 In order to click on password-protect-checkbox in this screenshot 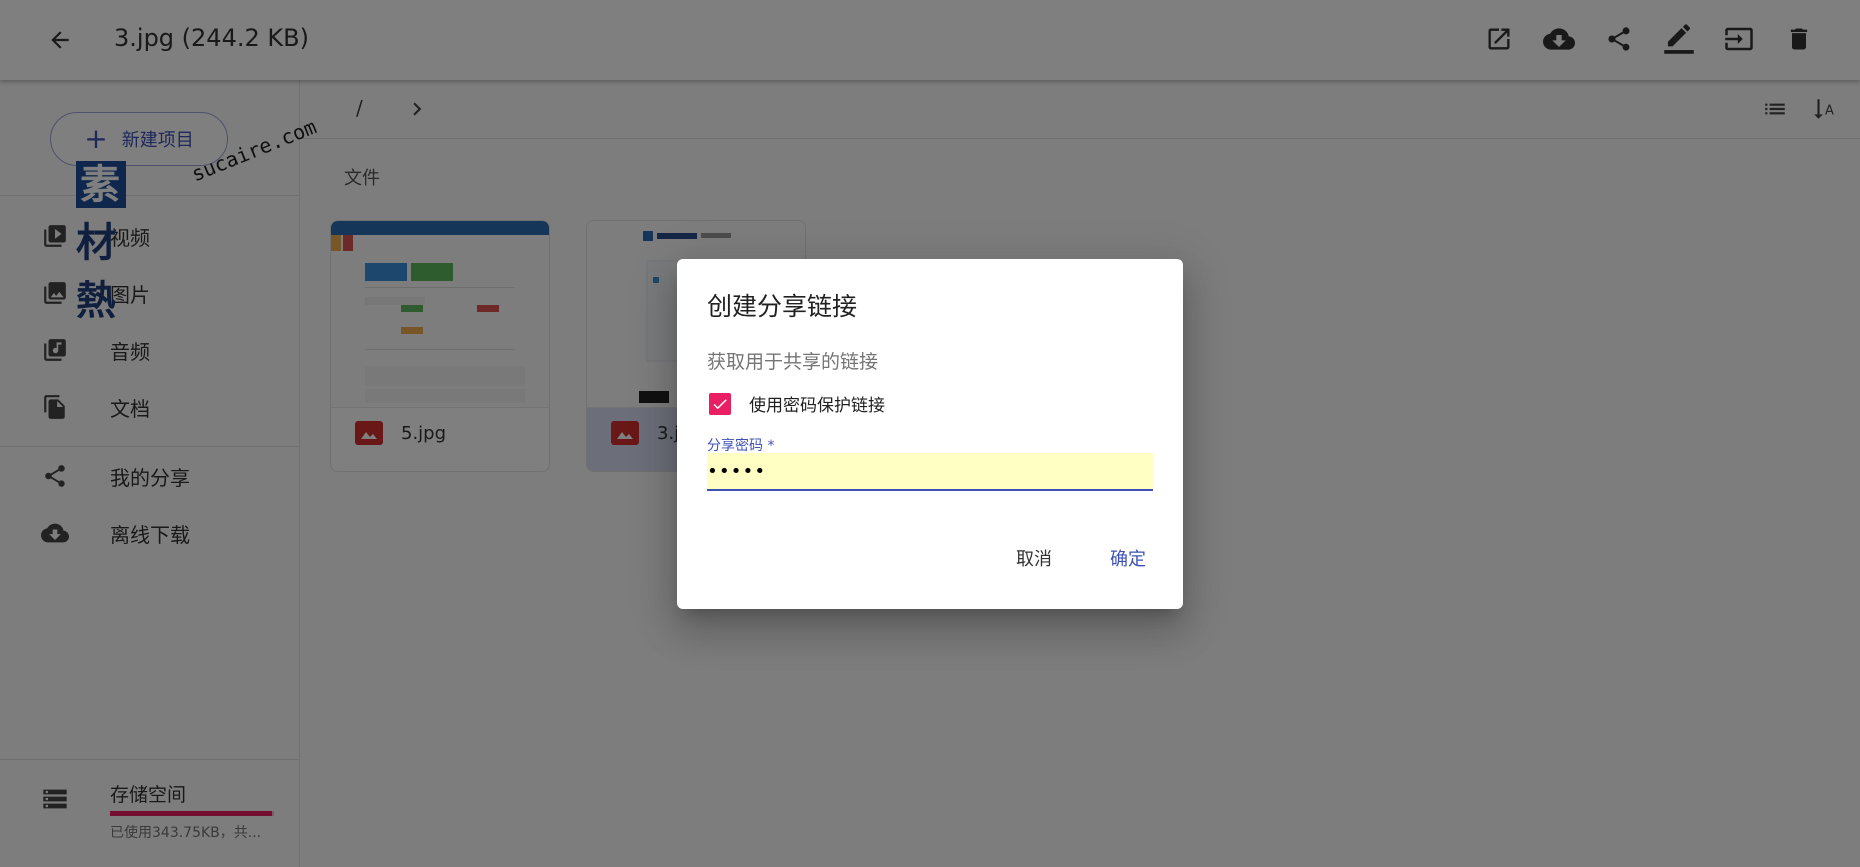, I will do `click(720, 403)`.